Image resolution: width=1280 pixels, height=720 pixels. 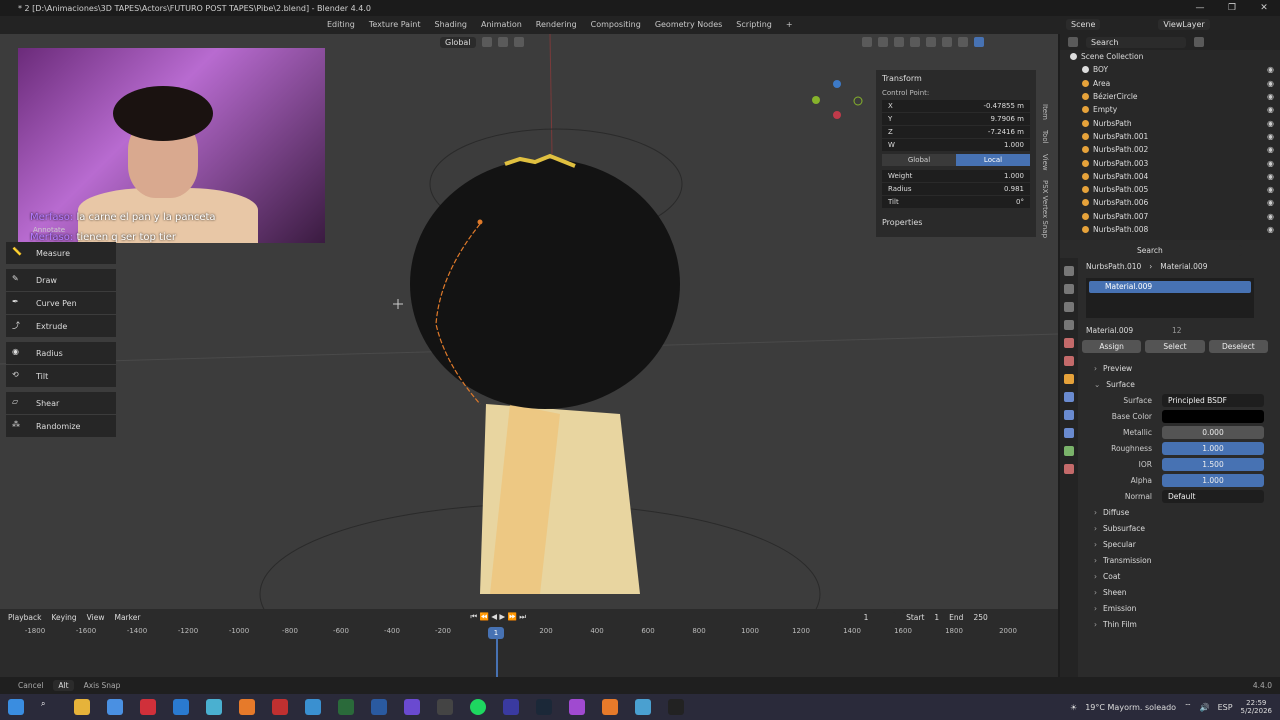 What do you see at coordinates (61, 353) in the screenshot?
I see `tool-radius: ◉ Radius` at bounding box center [61, 353].